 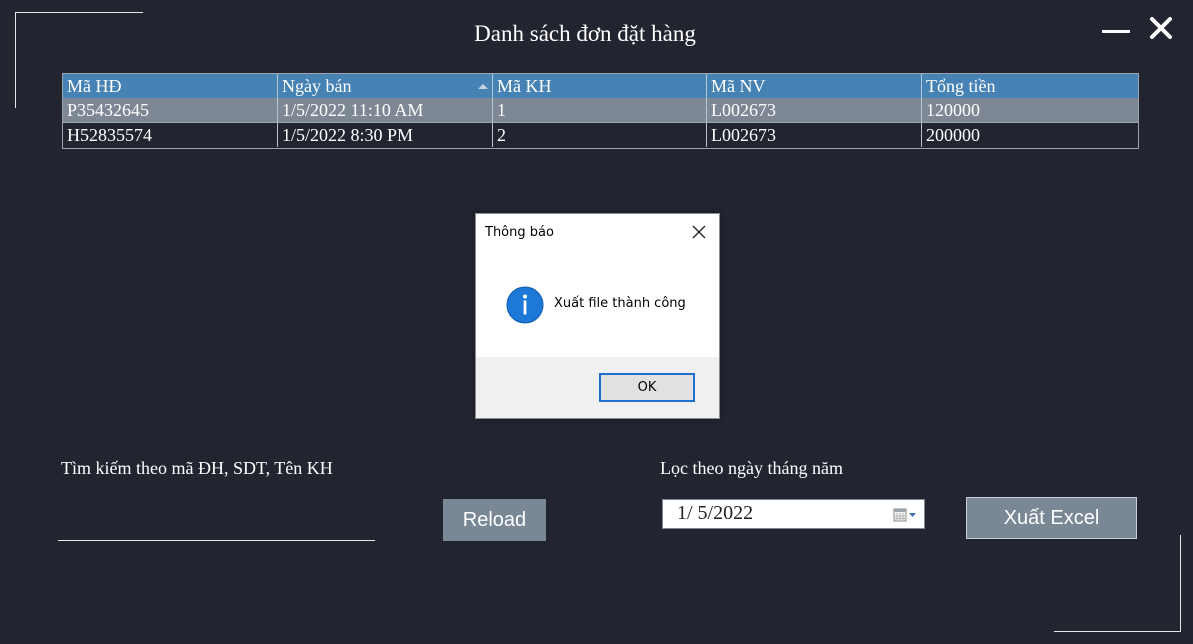 I want to click on minimize-icon, so click(x=1116, y=31).